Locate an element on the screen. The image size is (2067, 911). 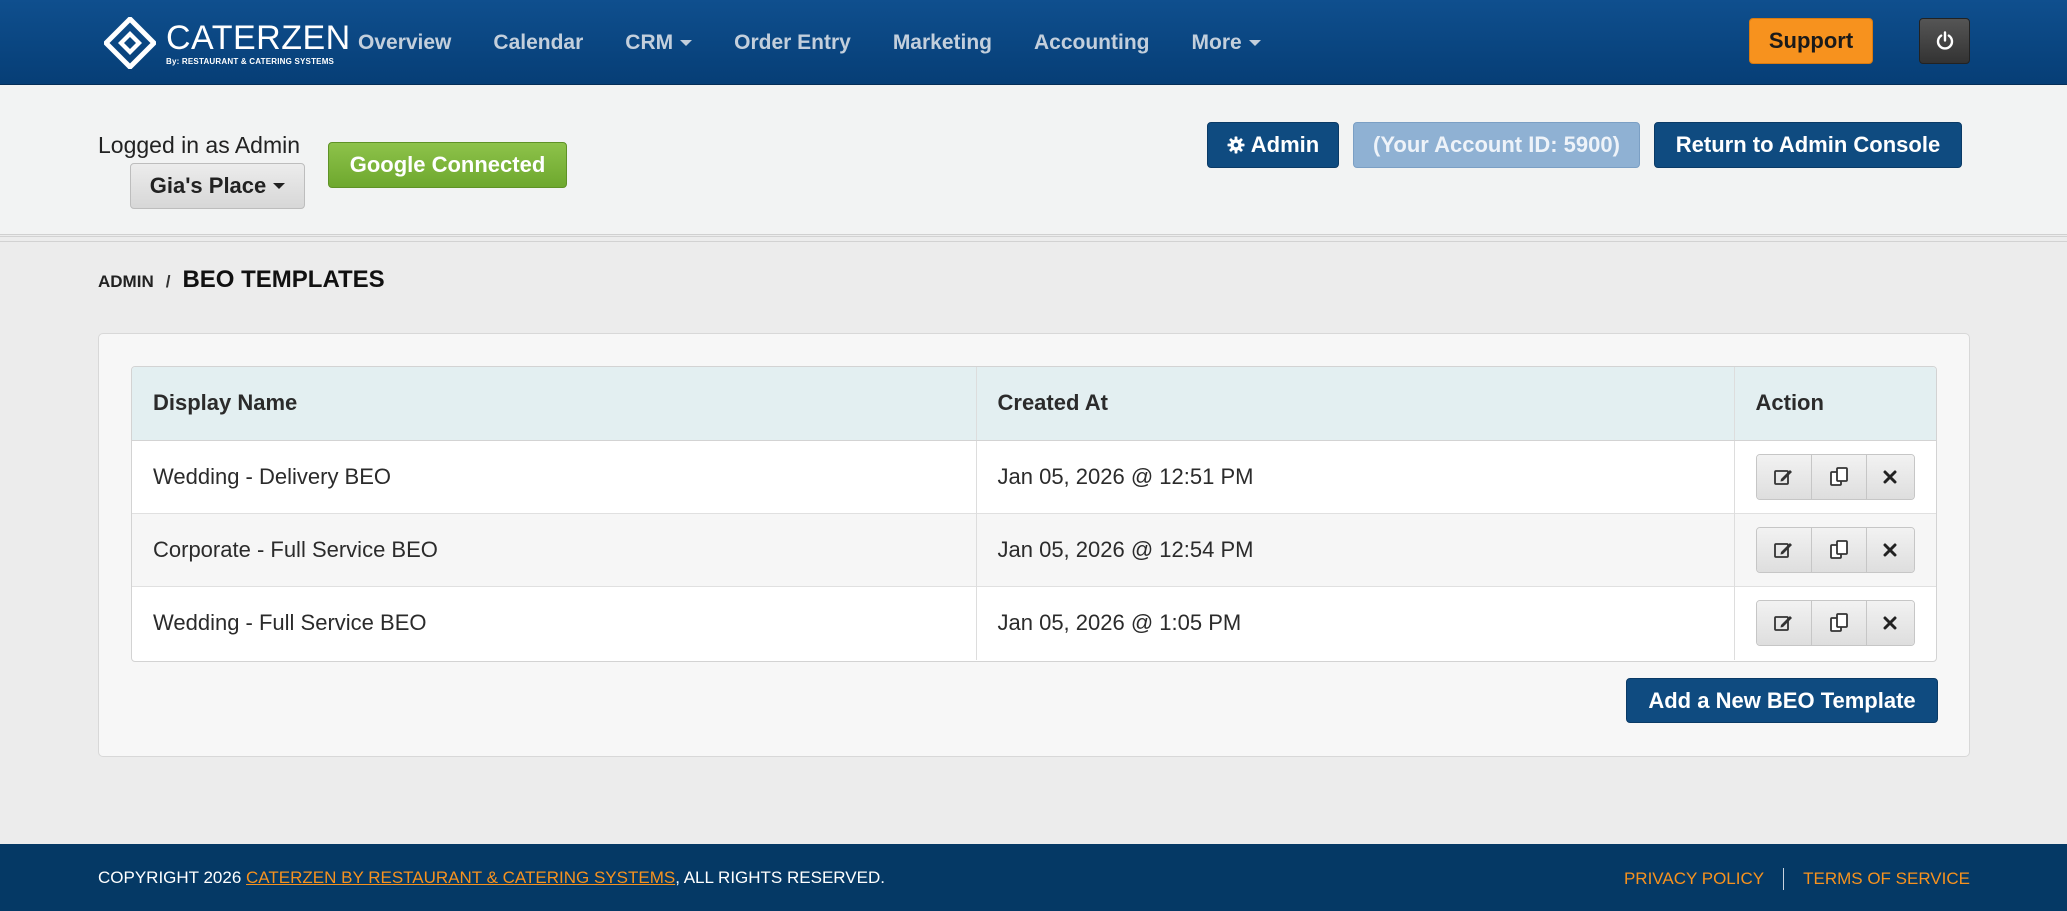
nav-item-label: Accounting is located at coordinates (1092, 42).